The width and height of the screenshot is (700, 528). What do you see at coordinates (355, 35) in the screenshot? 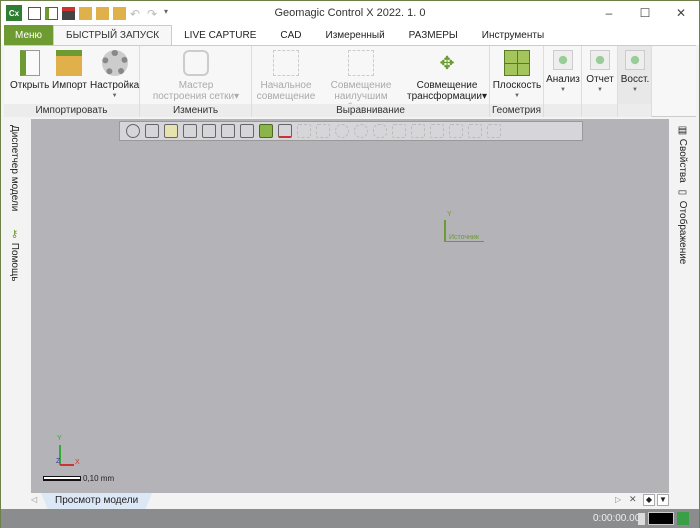
I see `tab-measured: Измеренный` at bounding box center [355, 35].